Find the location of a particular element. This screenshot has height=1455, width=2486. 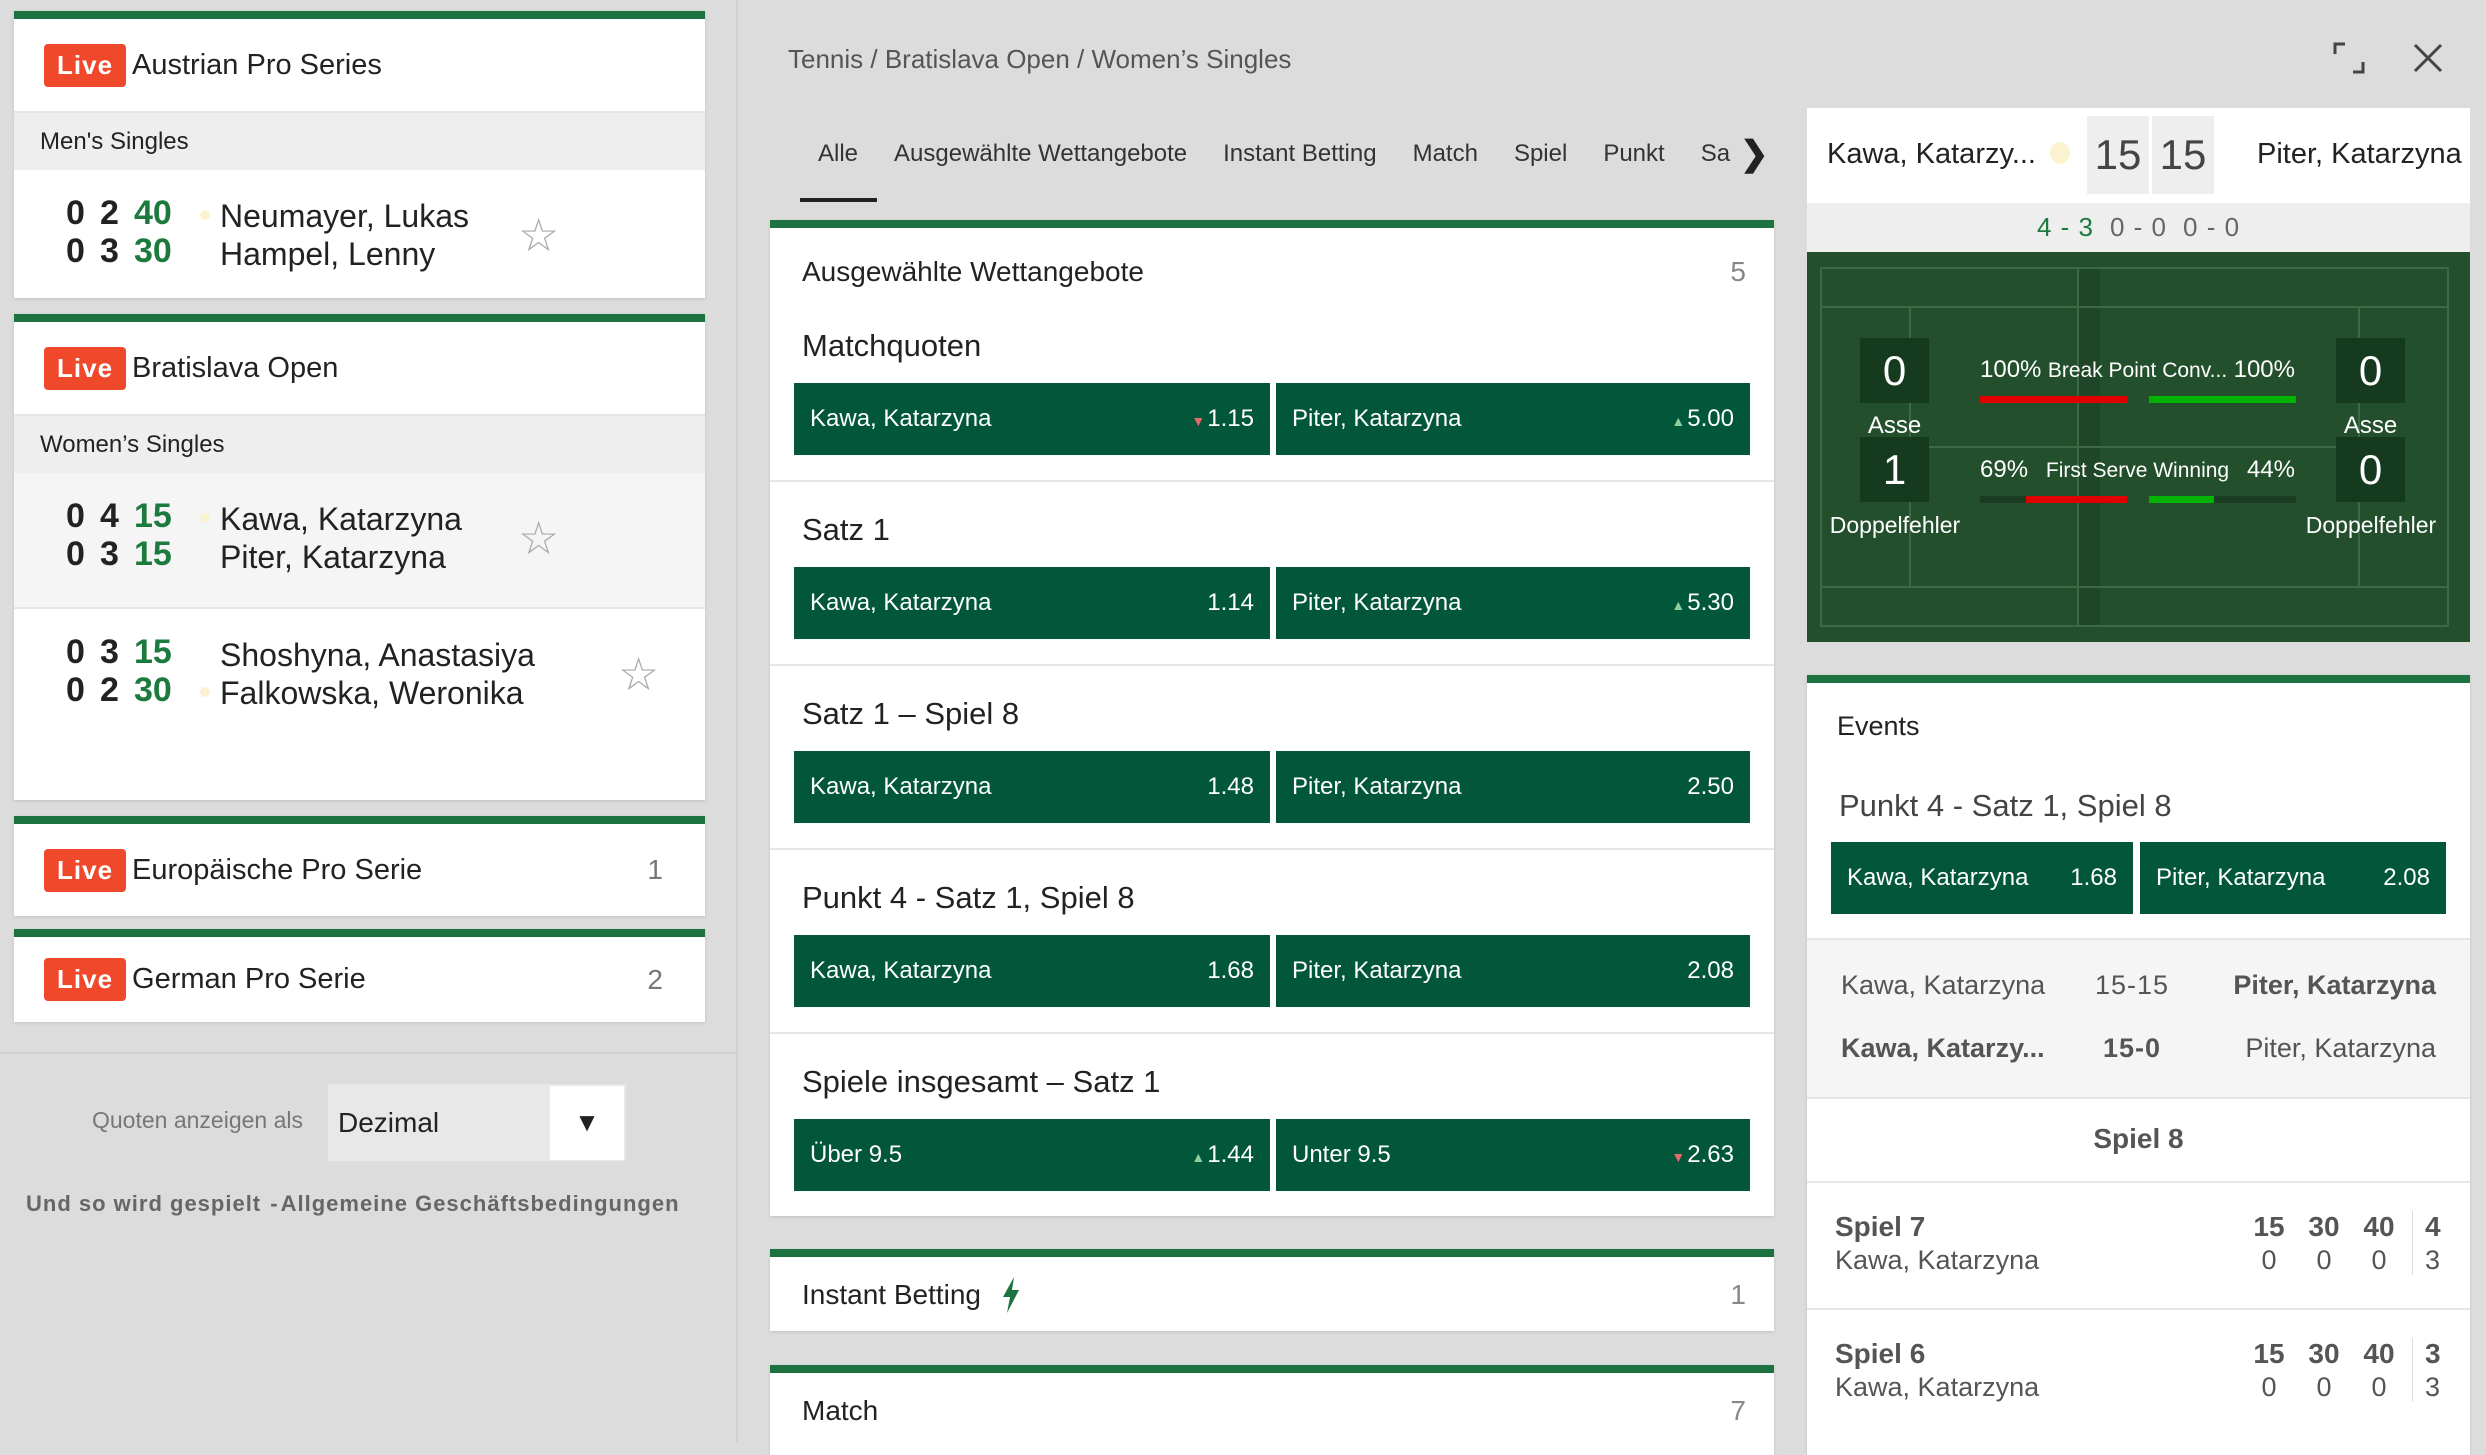

competition-german: Live German Pro Serie 2 is located at coordinates (359, 975).